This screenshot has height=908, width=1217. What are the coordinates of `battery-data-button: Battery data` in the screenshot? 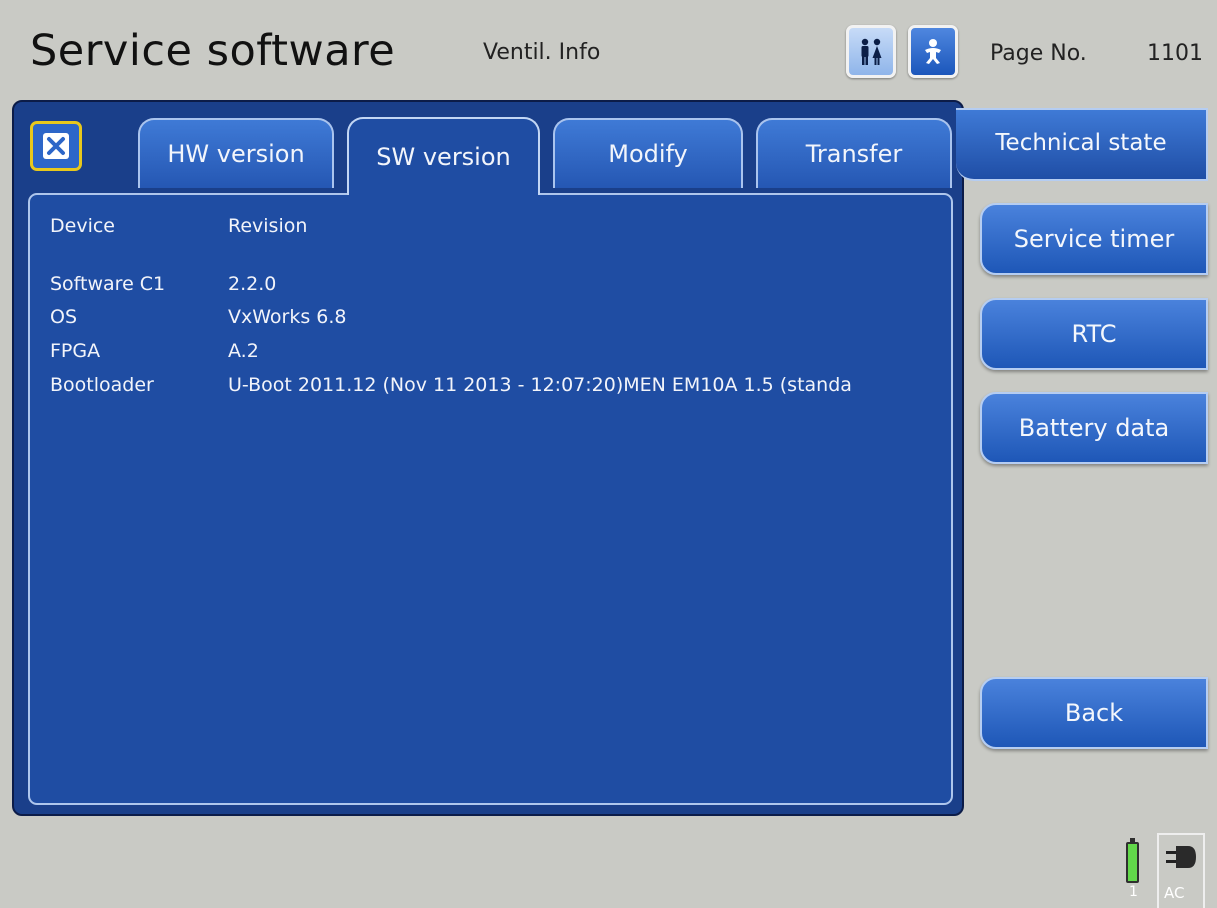 It's located at (1094, 428).